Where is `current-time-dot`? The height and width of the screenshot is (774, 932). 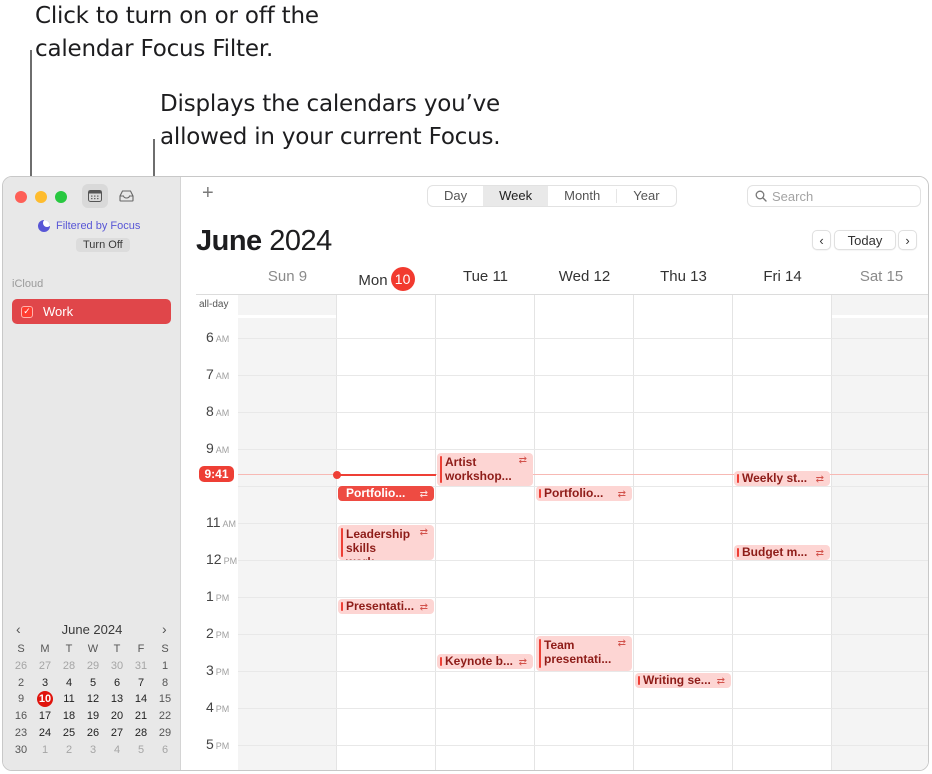
current-time-dot is located at coordinates (337, 474).